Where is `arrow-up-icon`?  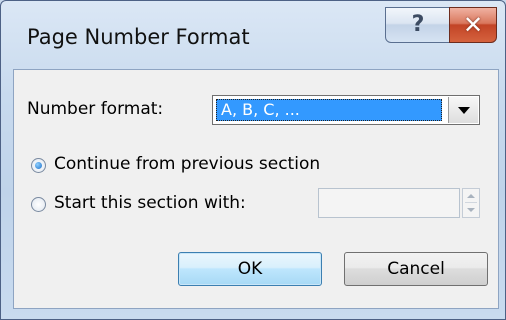
arrow-up-icon is located at coordinates (471, 195).